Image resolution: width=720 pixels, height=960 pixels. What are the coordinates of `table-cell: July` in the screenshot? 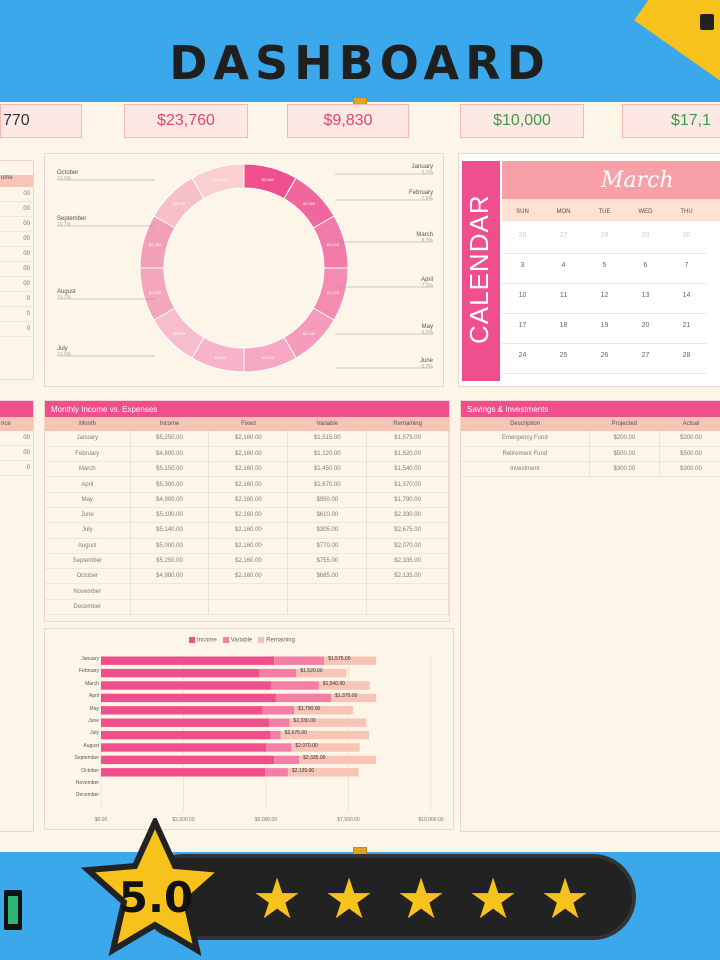 It's located at (88, 530).